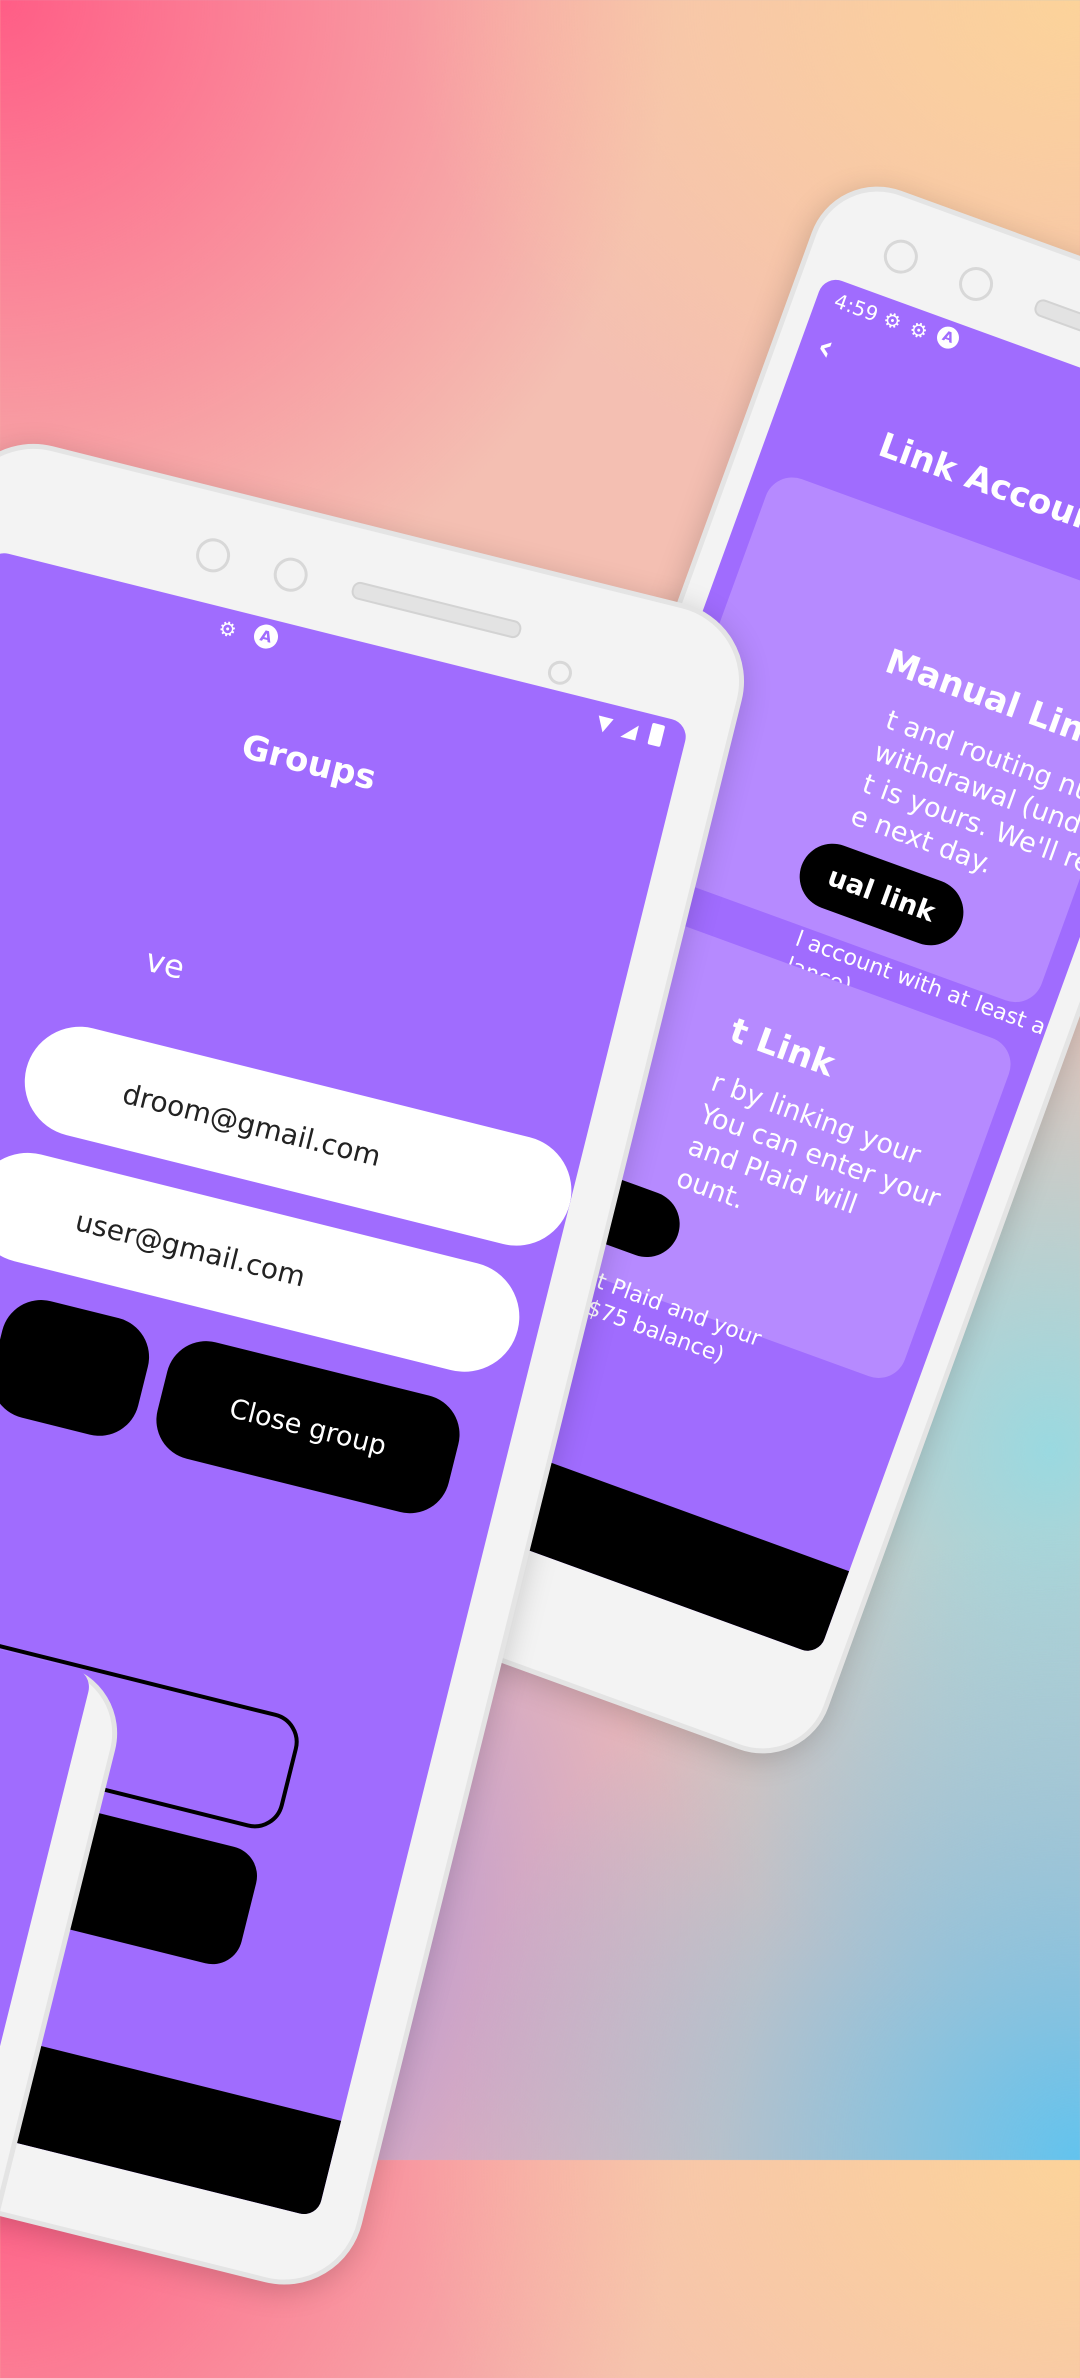  What do you see at coordinates (252, 1124) in the screenshot?
I see `member-email-1: droom@gmail.com` at bounding box center [252, 1124].